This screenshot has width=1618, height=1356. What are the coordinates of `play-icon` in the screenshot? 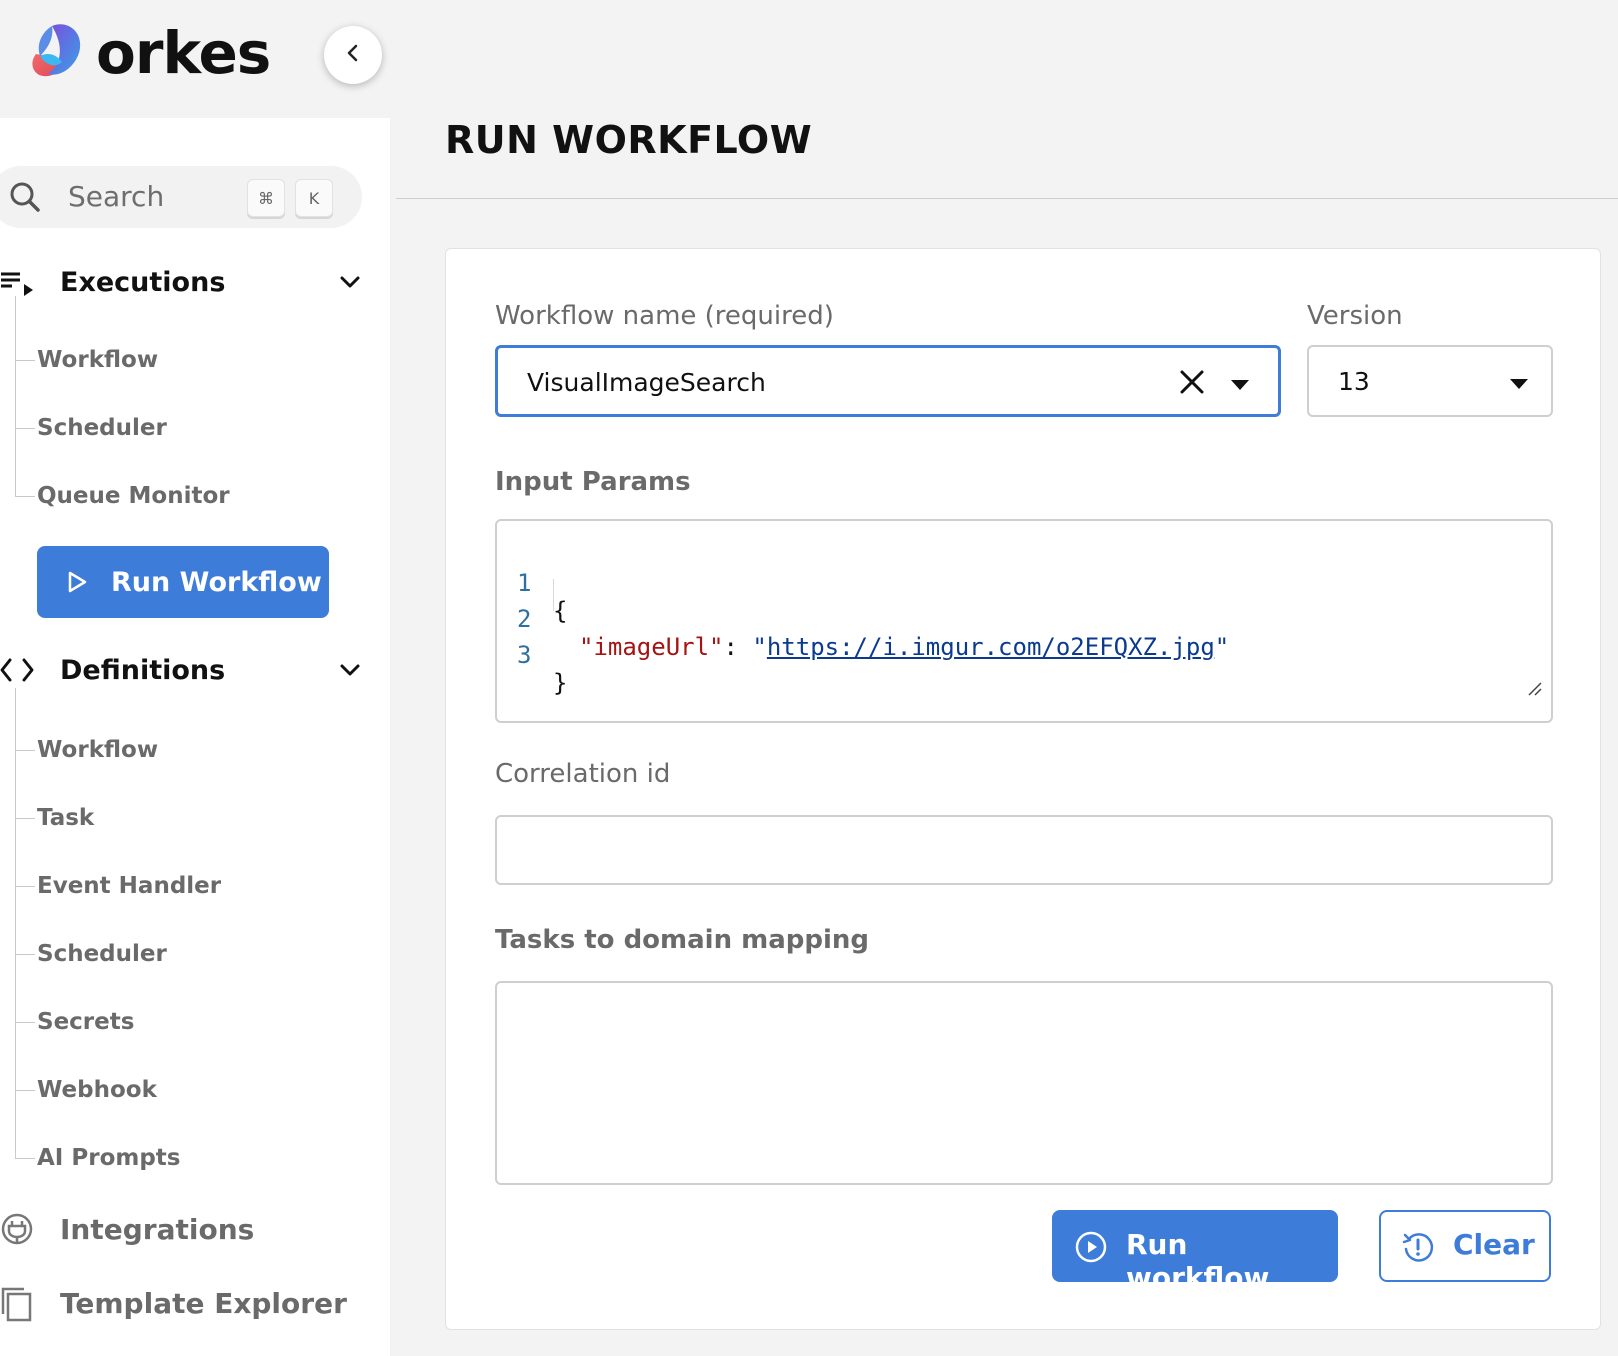 It's located at (77, 584).